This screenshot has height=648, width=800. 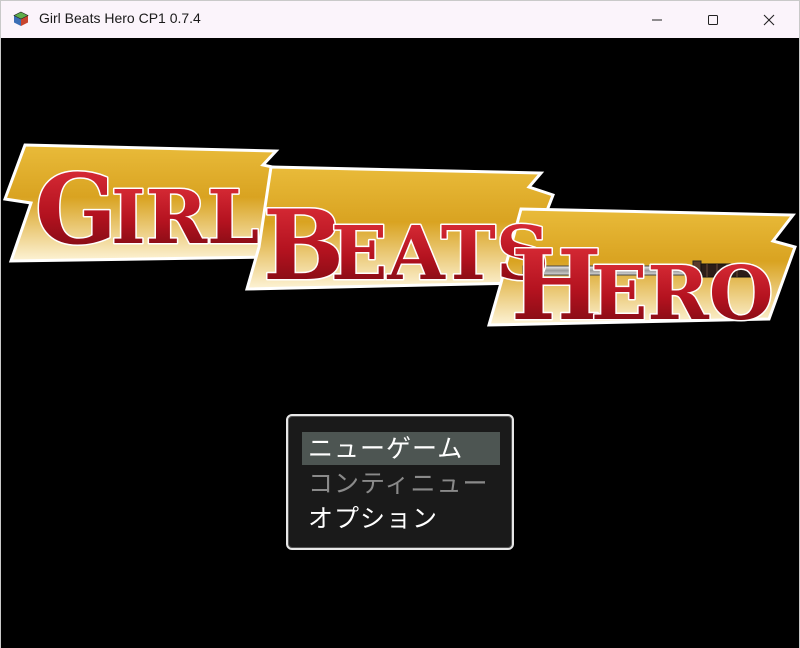 I want to click on close-button, so click(x=769, y=19).